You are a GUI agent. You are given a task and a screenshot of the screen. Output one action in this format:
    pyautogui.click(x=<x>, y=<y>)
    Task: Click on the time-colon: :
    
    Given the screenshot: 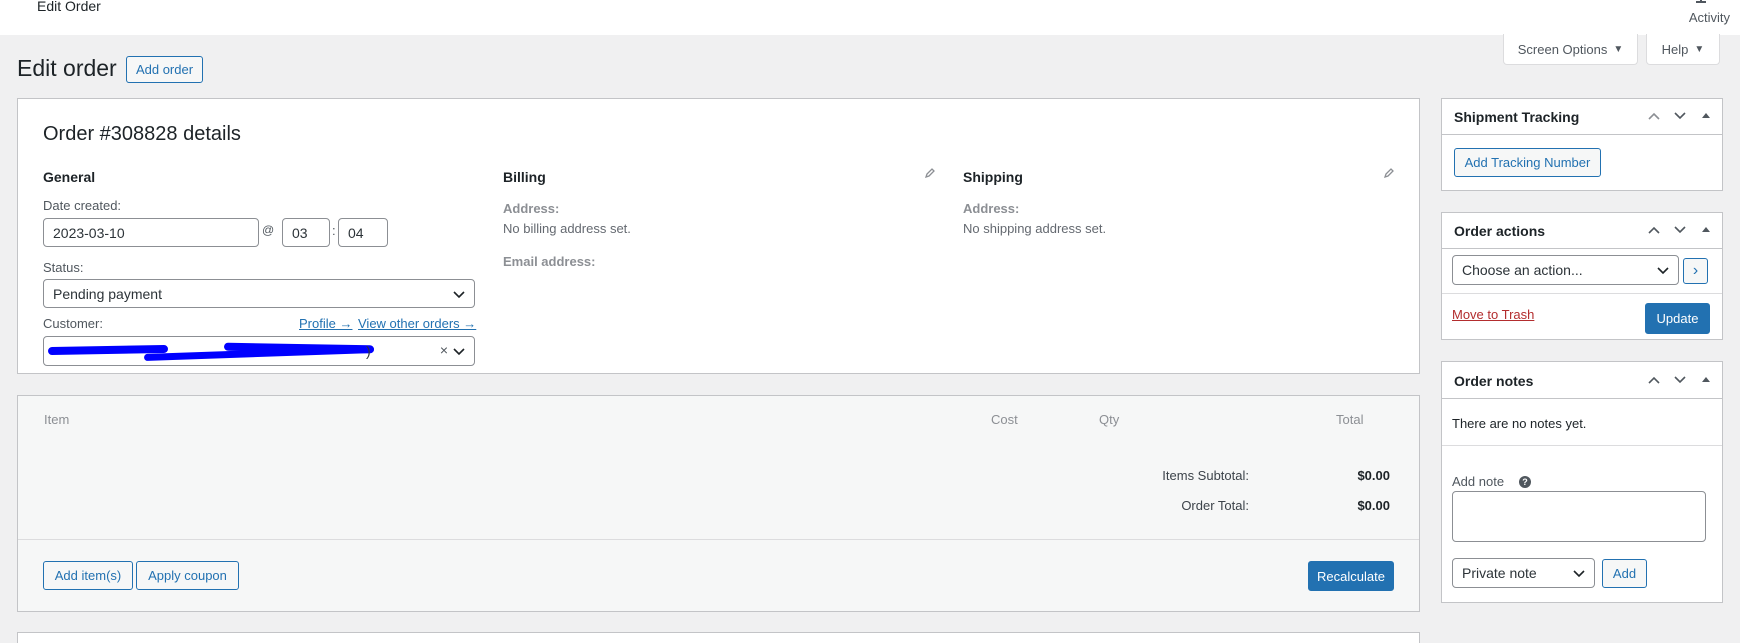 What is the action you would take?
    pyautogui.click(x=334, y=230)
    